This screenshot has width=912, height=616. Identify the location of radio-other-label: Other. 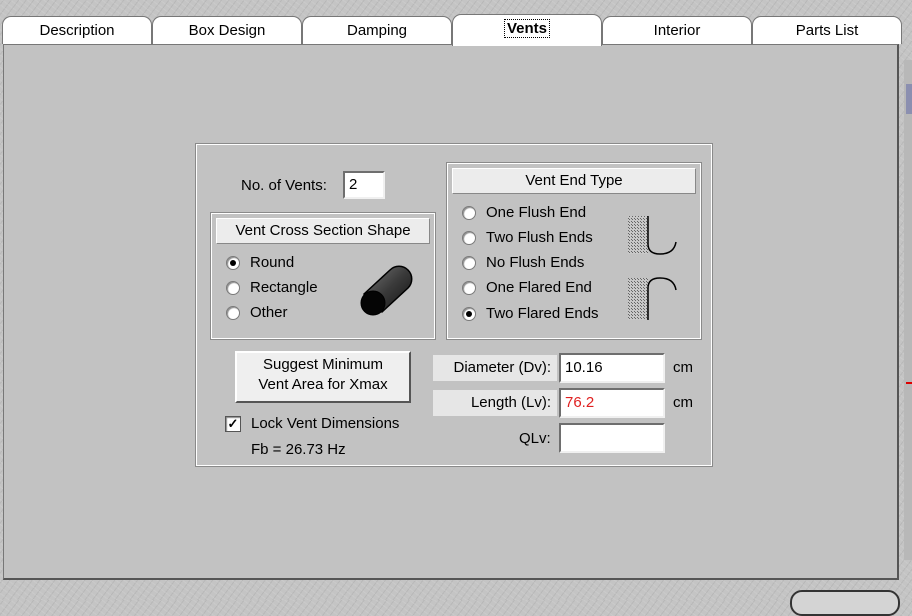
(269, 312).